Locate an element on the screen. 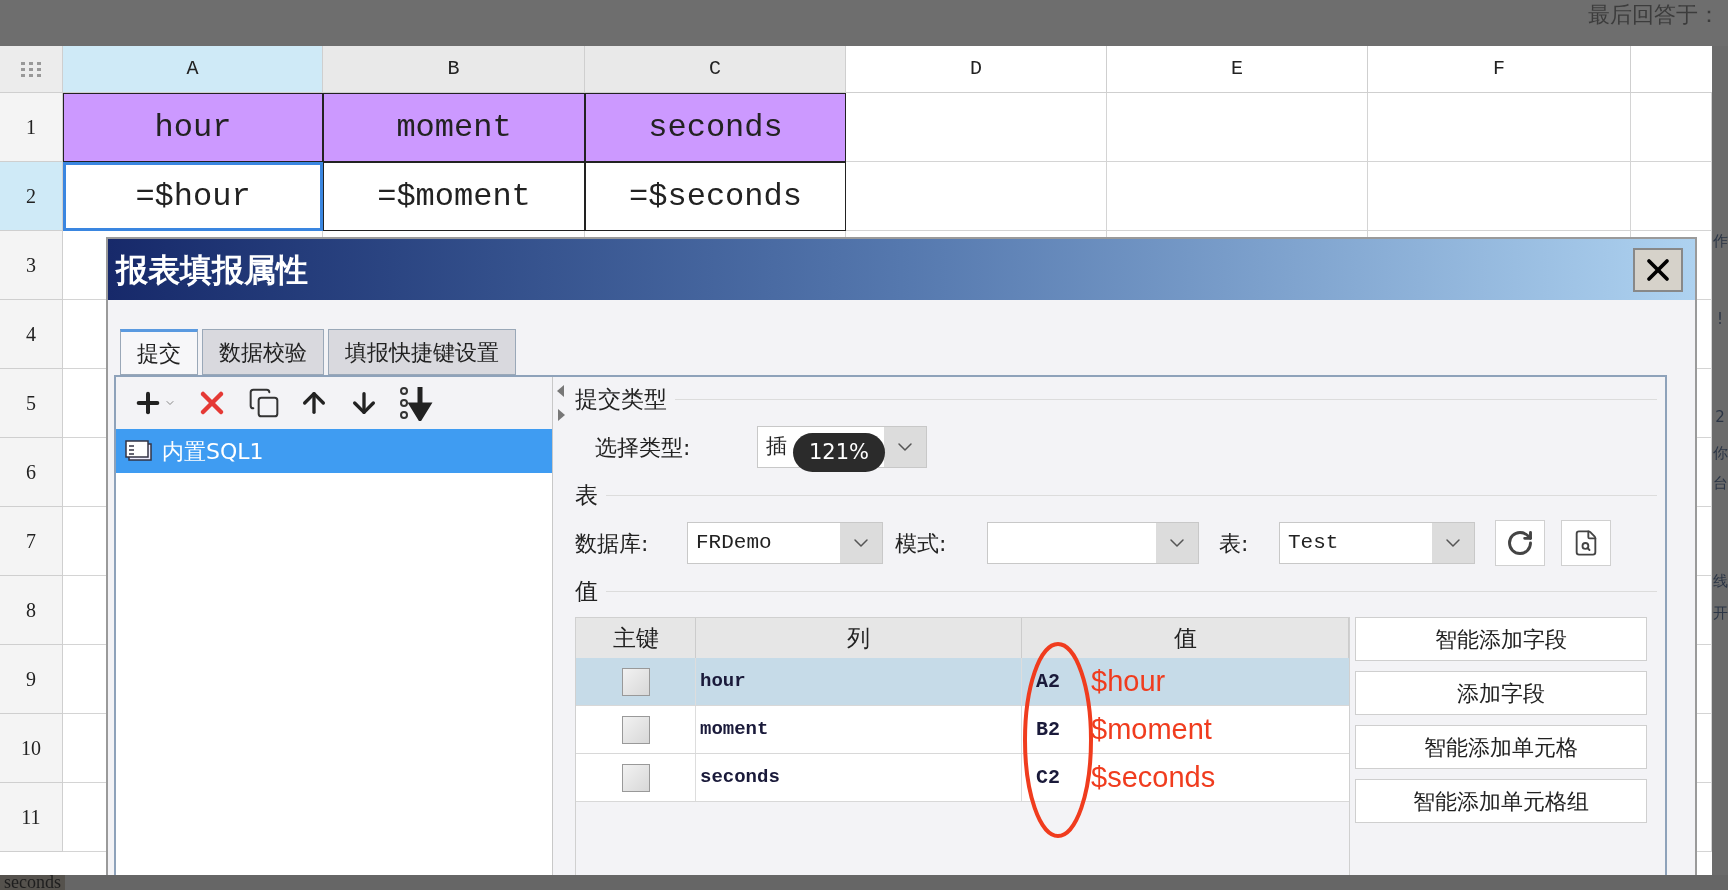  annotation-text: $moment is located at coordinates (1151, 729).